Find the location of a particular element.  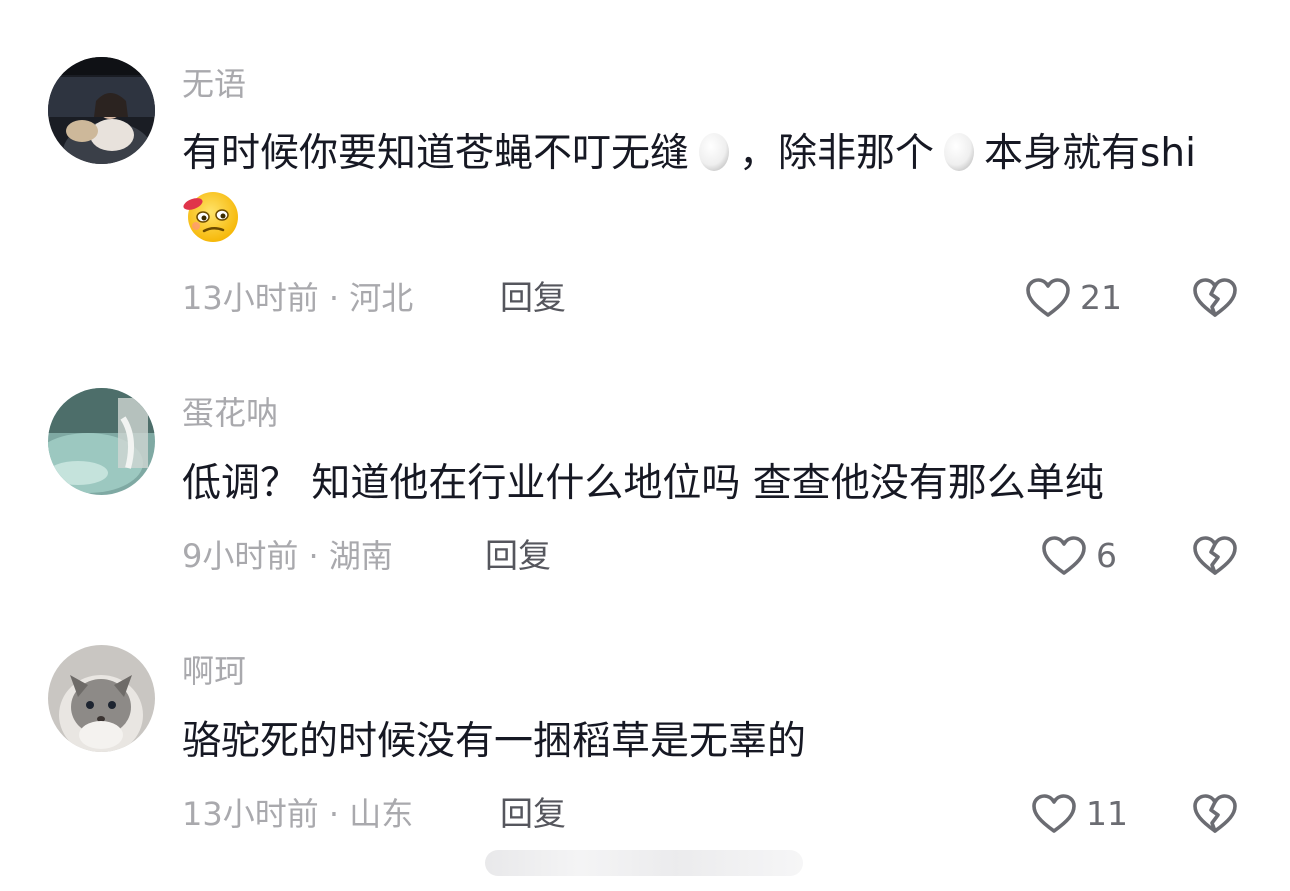

username: 蛋花呐 is located at coordinates (230, 413).